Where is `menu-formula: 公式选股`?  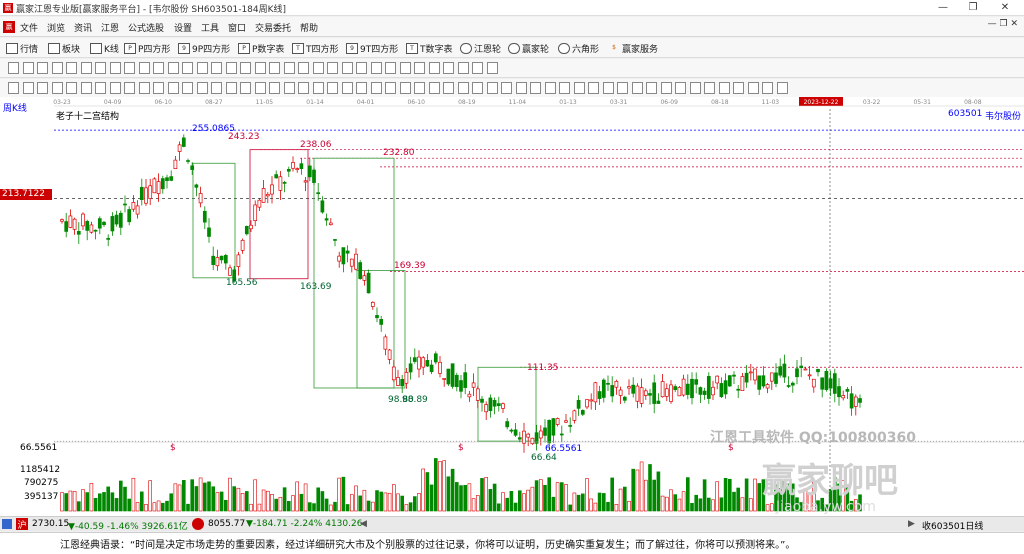 menu-formula: 公式选股 is located at coordinates (146, 27).